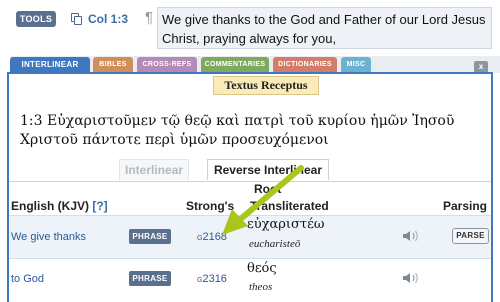 The height and width of the screenshot is (302, 500). What do you see at coordinates (36, 19) in the screenshot?
I see `tools-button: TOOLS` at bounding box center [36, 19].